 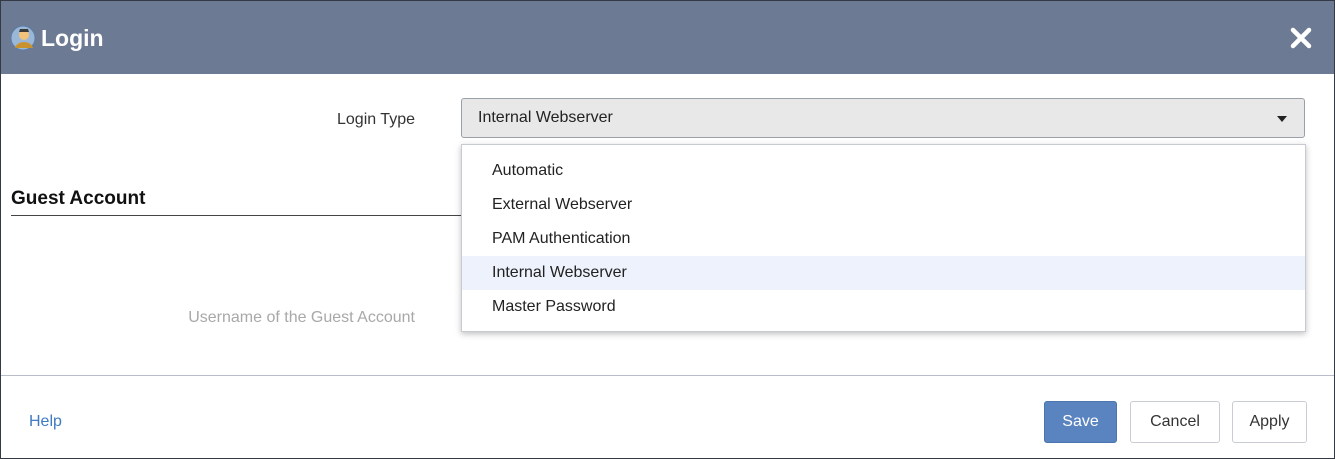 What do you see at coordinates (237, 215) in the screenshot?
I see `section-divider` at bounding box center [237, 215].